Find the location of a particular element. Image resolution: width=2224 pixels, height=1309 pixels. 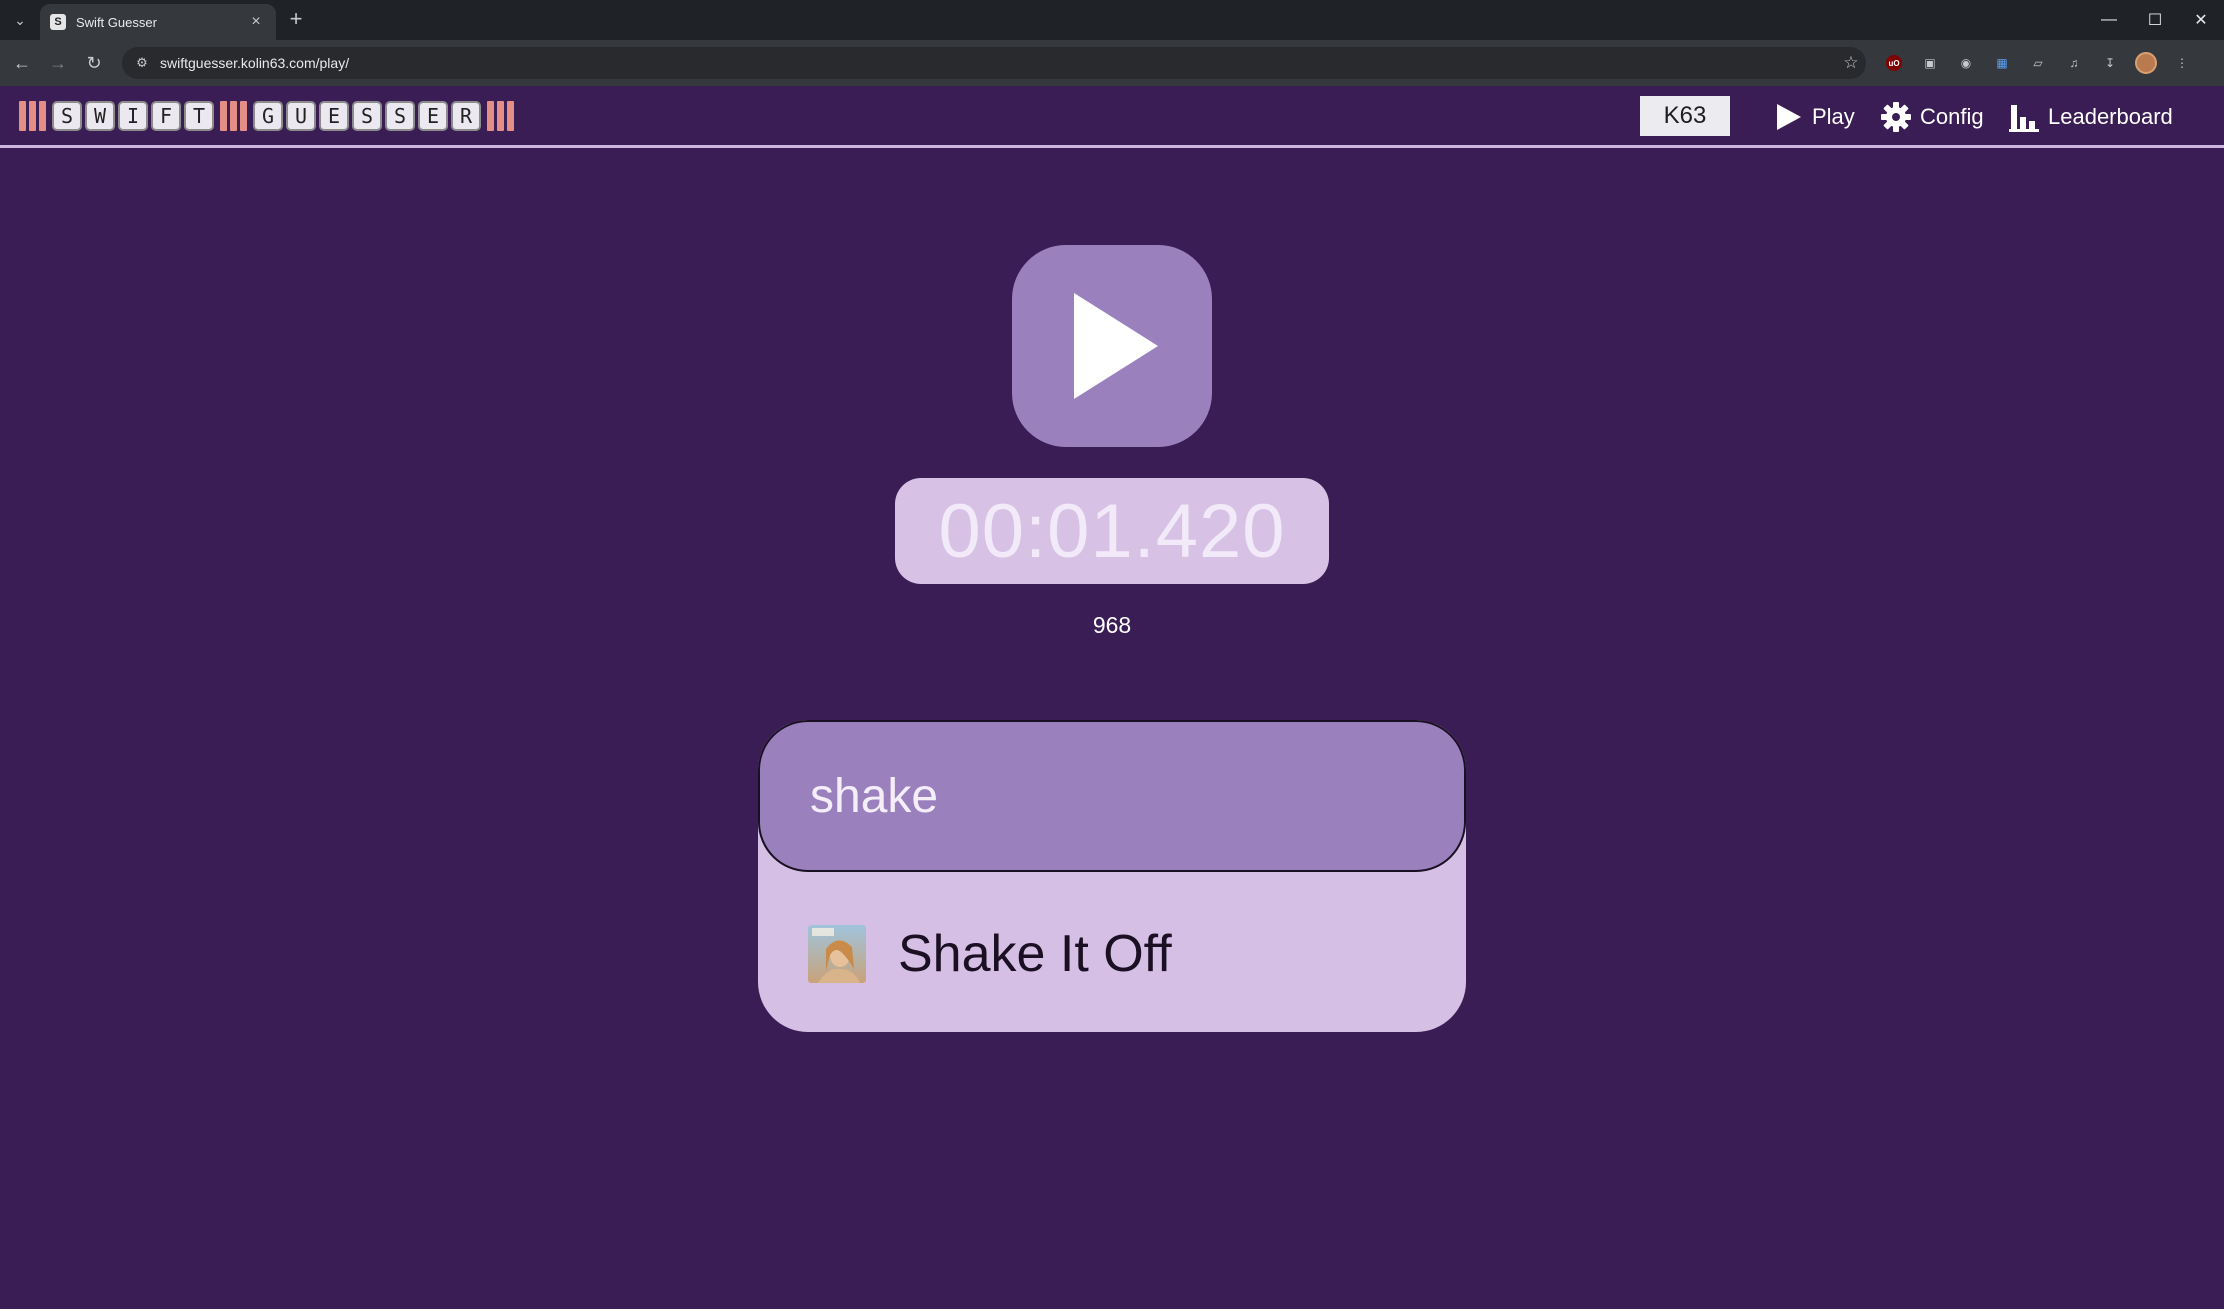

browser-tab: S Swift Guesser × is located at coordinates (158, 22).